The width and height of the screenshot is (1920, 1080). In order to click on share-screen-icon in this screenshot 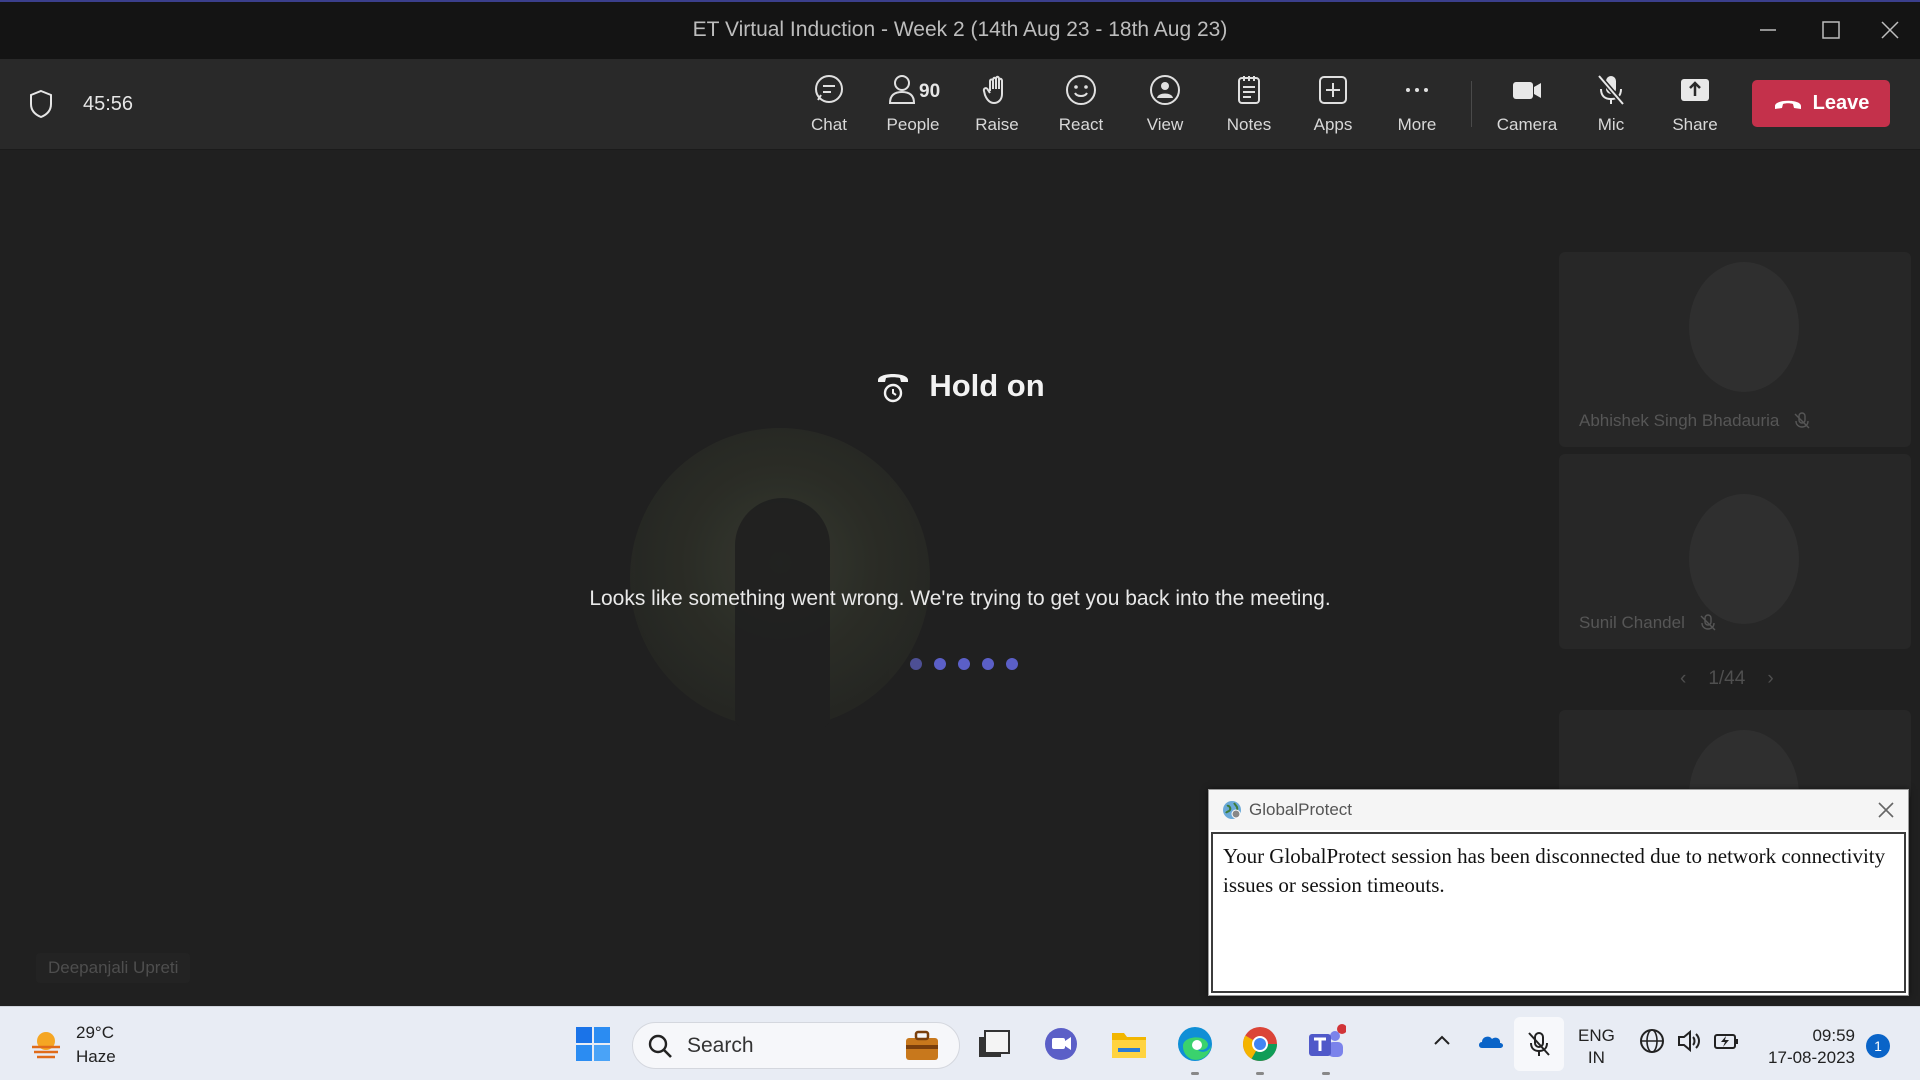, I will do `click(1695, 90)`.